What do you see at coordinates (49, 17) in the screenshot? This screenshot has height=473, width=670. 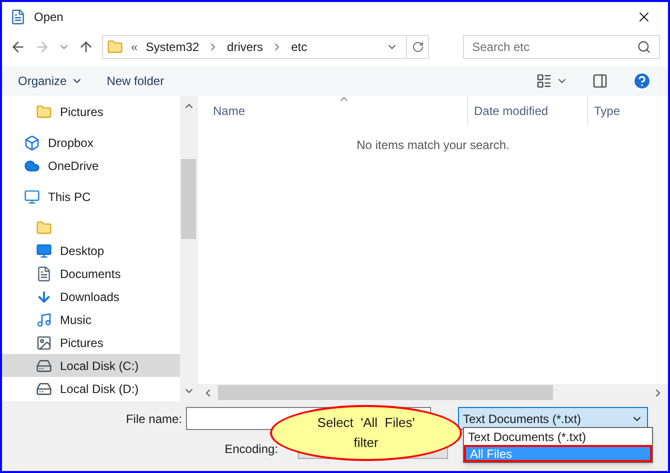 I see `window-title: Open` at bounding box center [49, 17].